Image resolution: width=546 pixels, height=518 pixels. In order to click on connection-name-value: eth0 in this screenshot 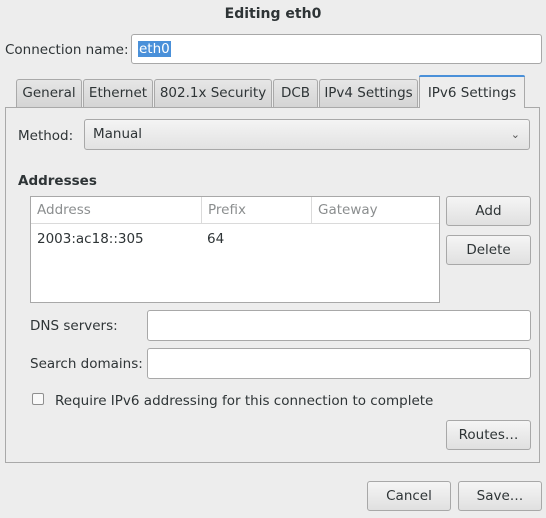, I will do `click(154, 49)`.